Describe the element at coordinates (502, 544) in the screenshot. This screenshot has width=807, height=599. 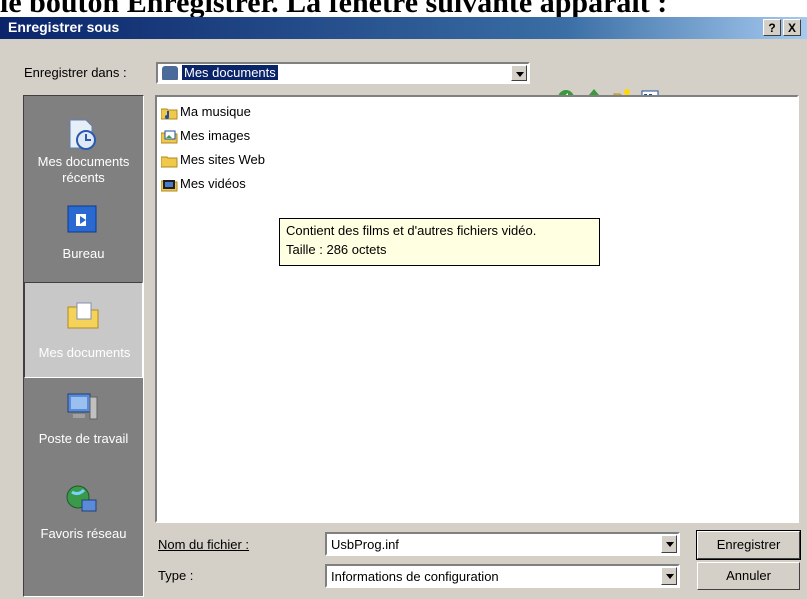
I see `filename-input: UsbProg.inf` at that location.